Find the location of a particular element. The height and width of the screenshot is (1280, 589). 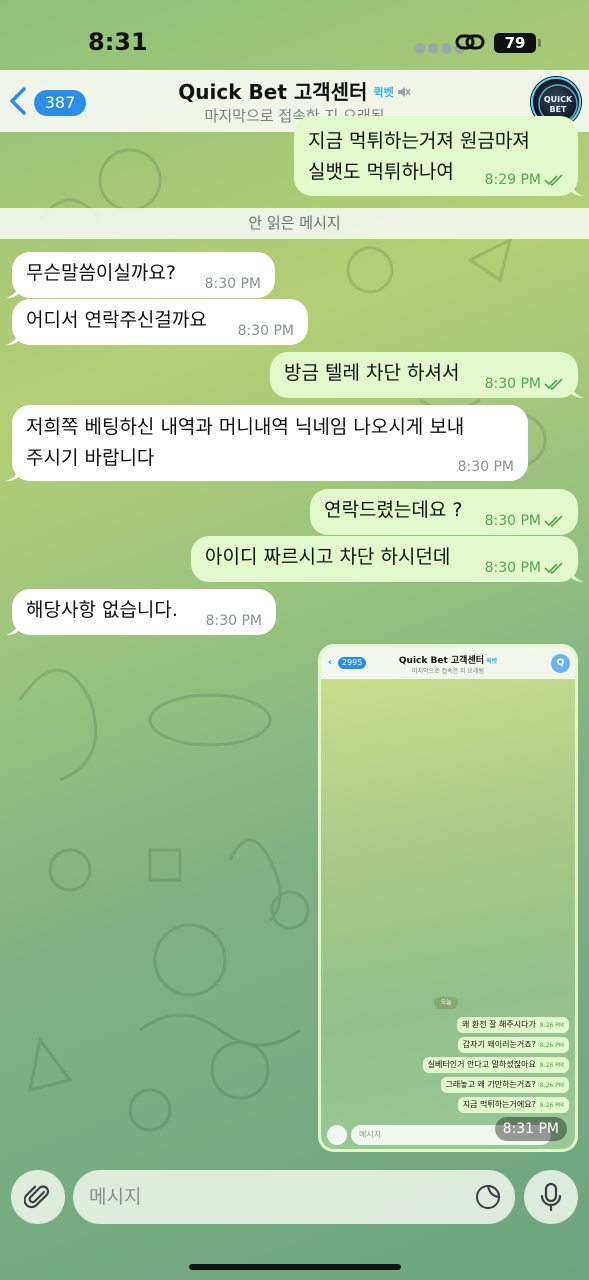

embedded-avatar: Q is located at coordinates (560, 663).